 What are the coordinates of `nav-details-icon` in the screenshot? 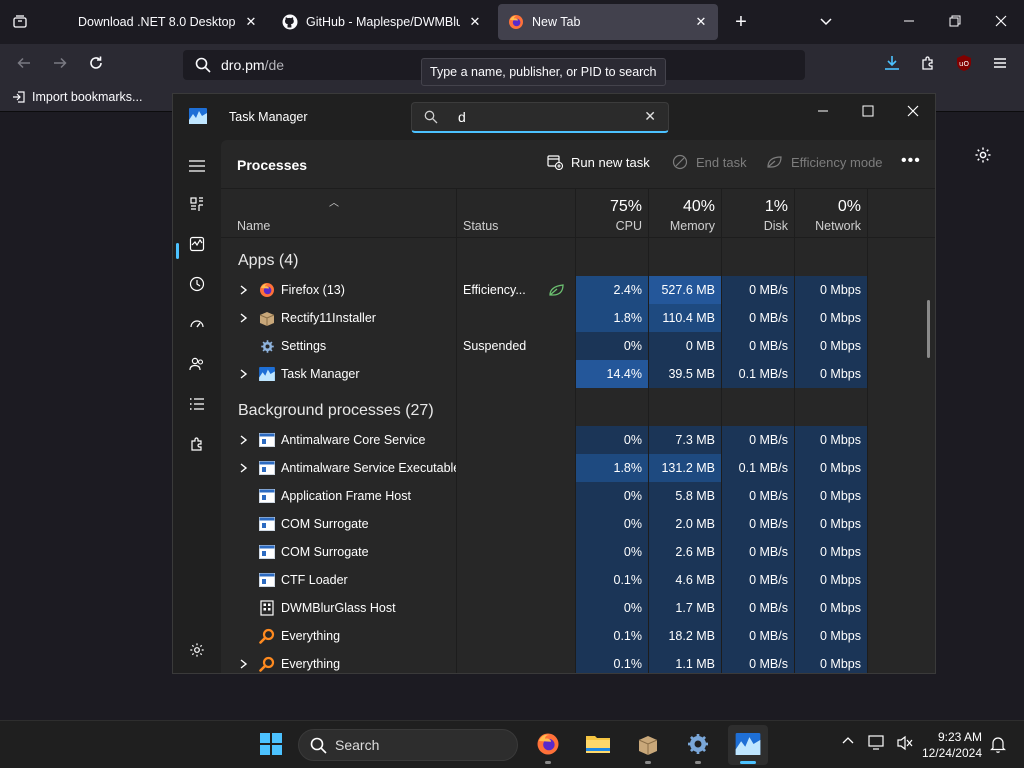 It's located at (197, 404).